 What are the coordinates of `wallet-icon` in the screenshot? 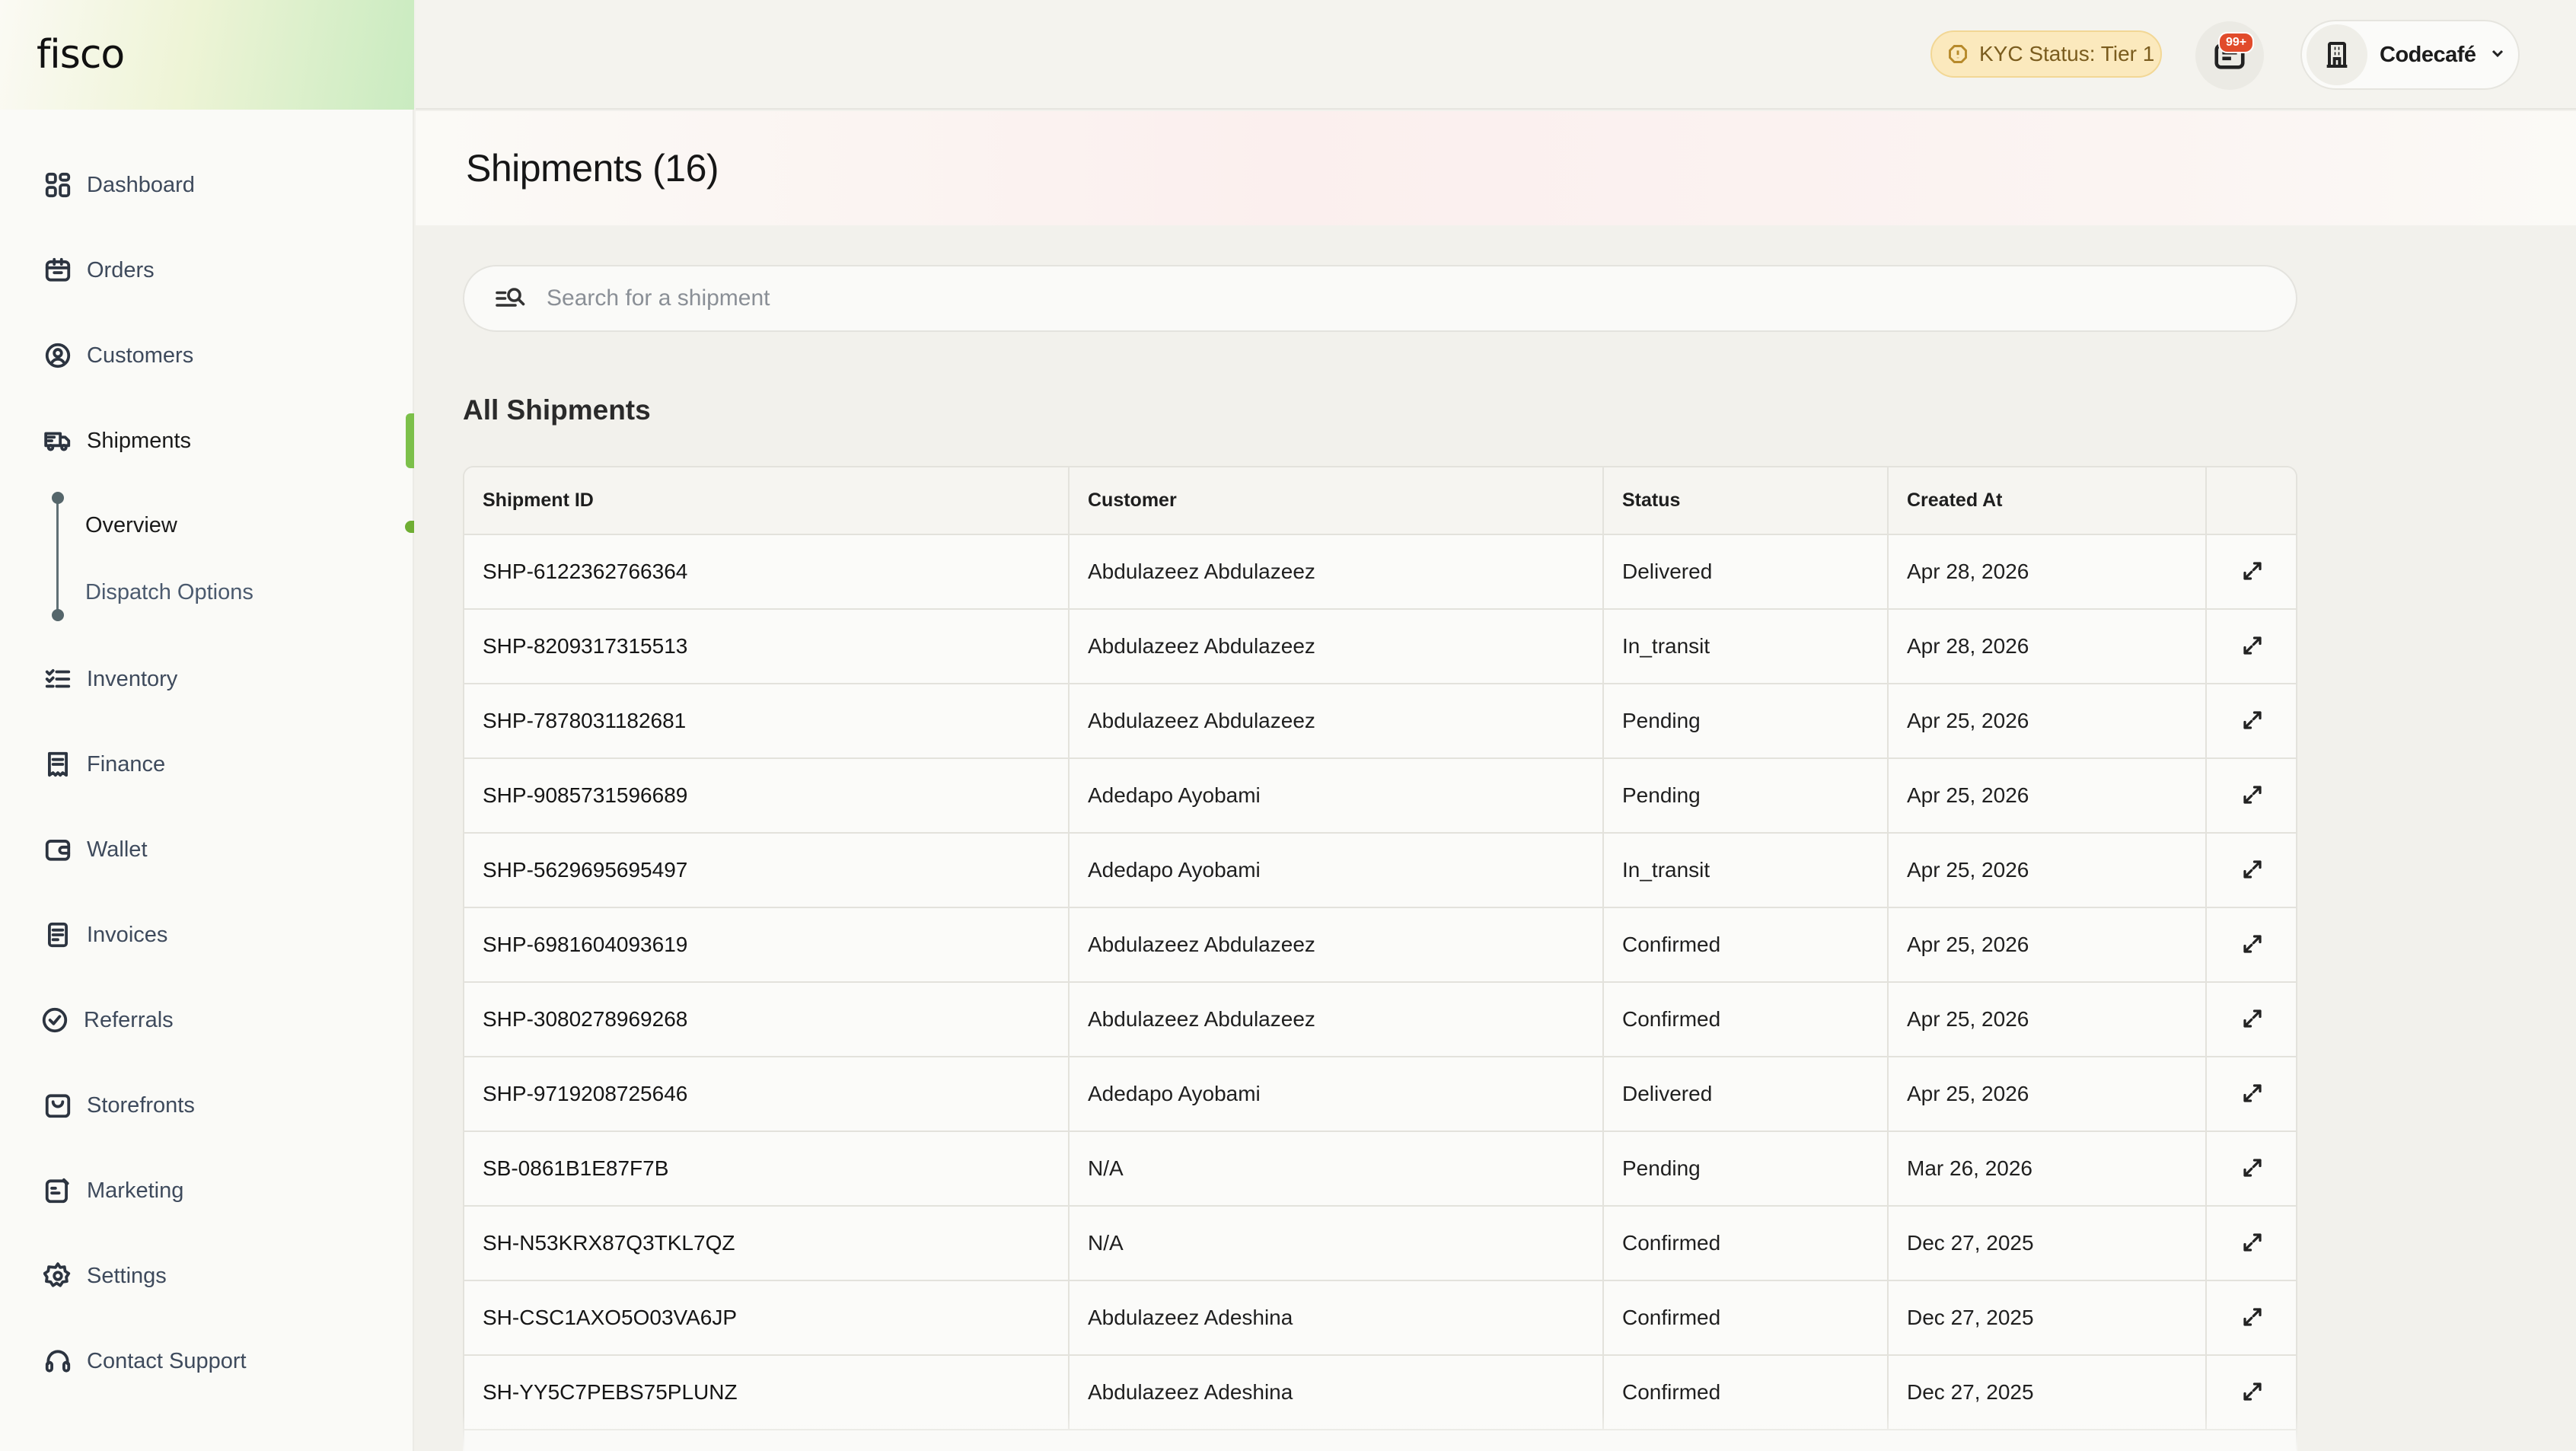 It's located at (58, 849).